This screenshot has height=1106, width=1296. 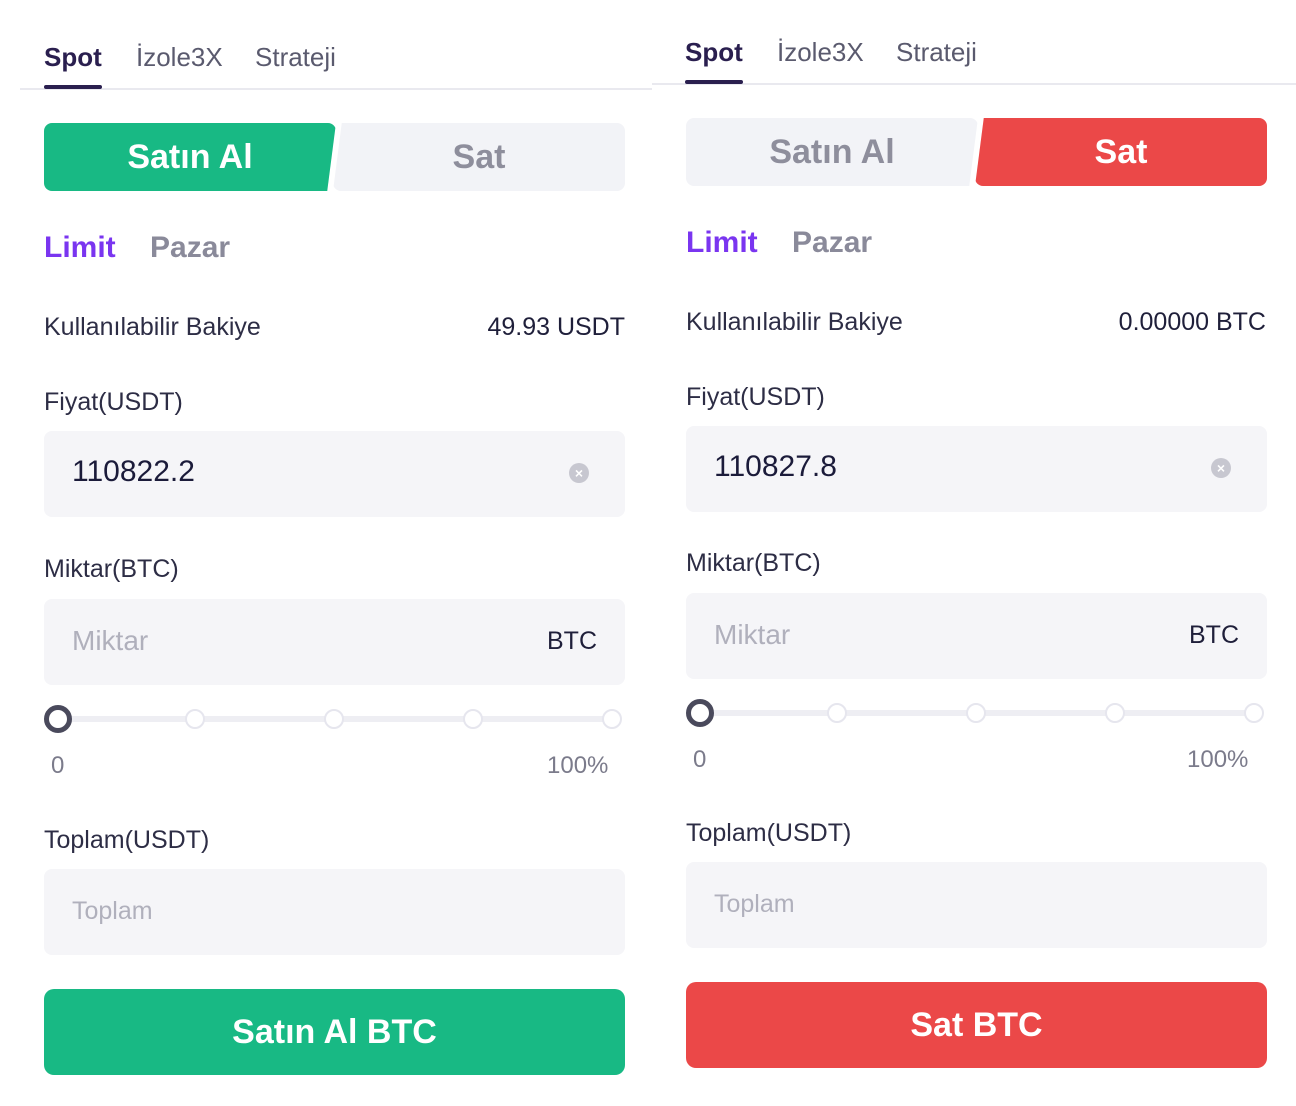 I want to click on available-balance-value: 49.93 USDT, so click(x=556, y=327).